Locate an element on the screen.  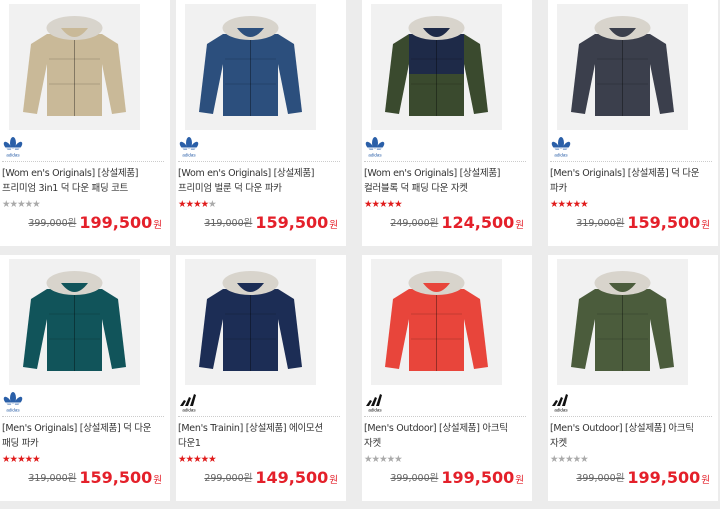
original-price: 249,000원 is located at coordinates (414, 223).